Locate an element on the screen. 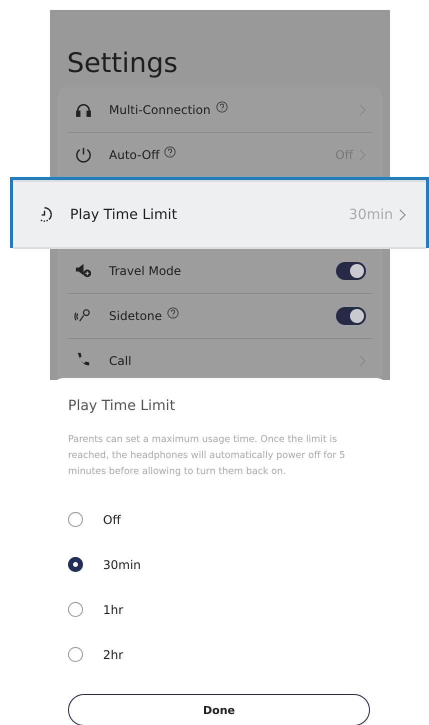 Image resolution: width=429 pixels, height=725 pixels. setting-value: 30min is located at coordinates (370, 214).